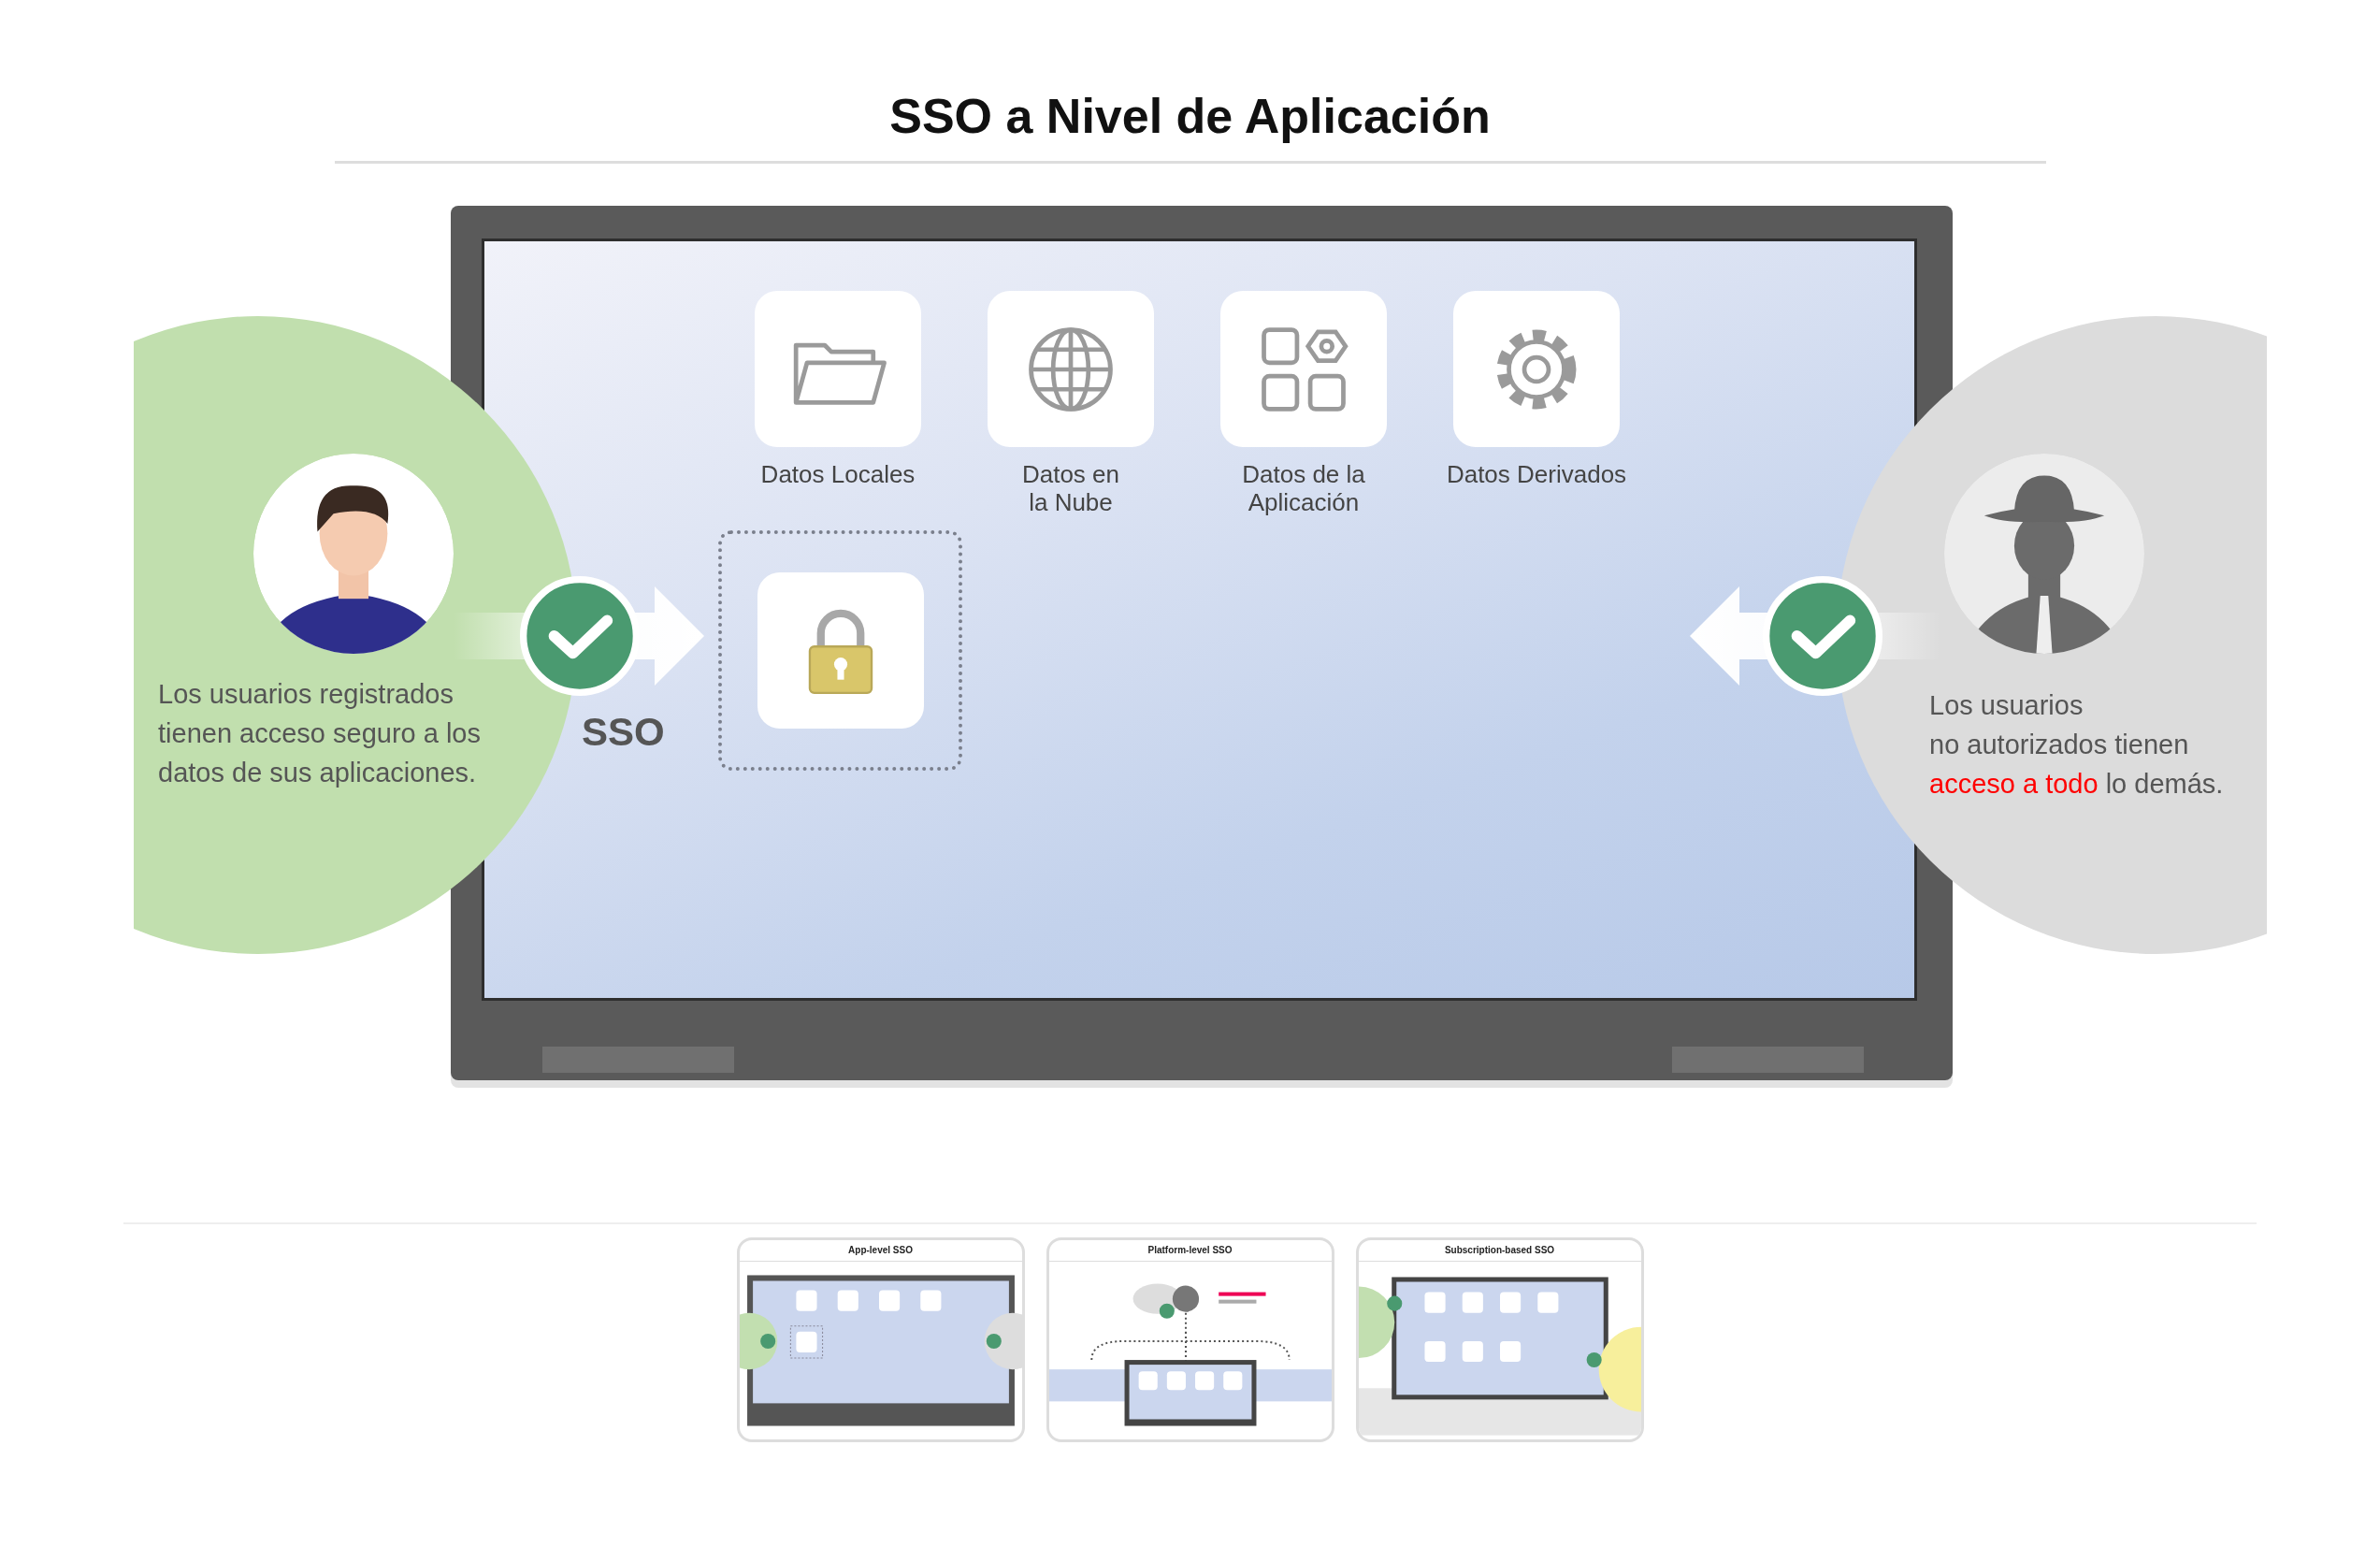  Describe the element at coordinates (1536, 474) in the screenshot. I see `app-label: Datos Derivados` at that location.